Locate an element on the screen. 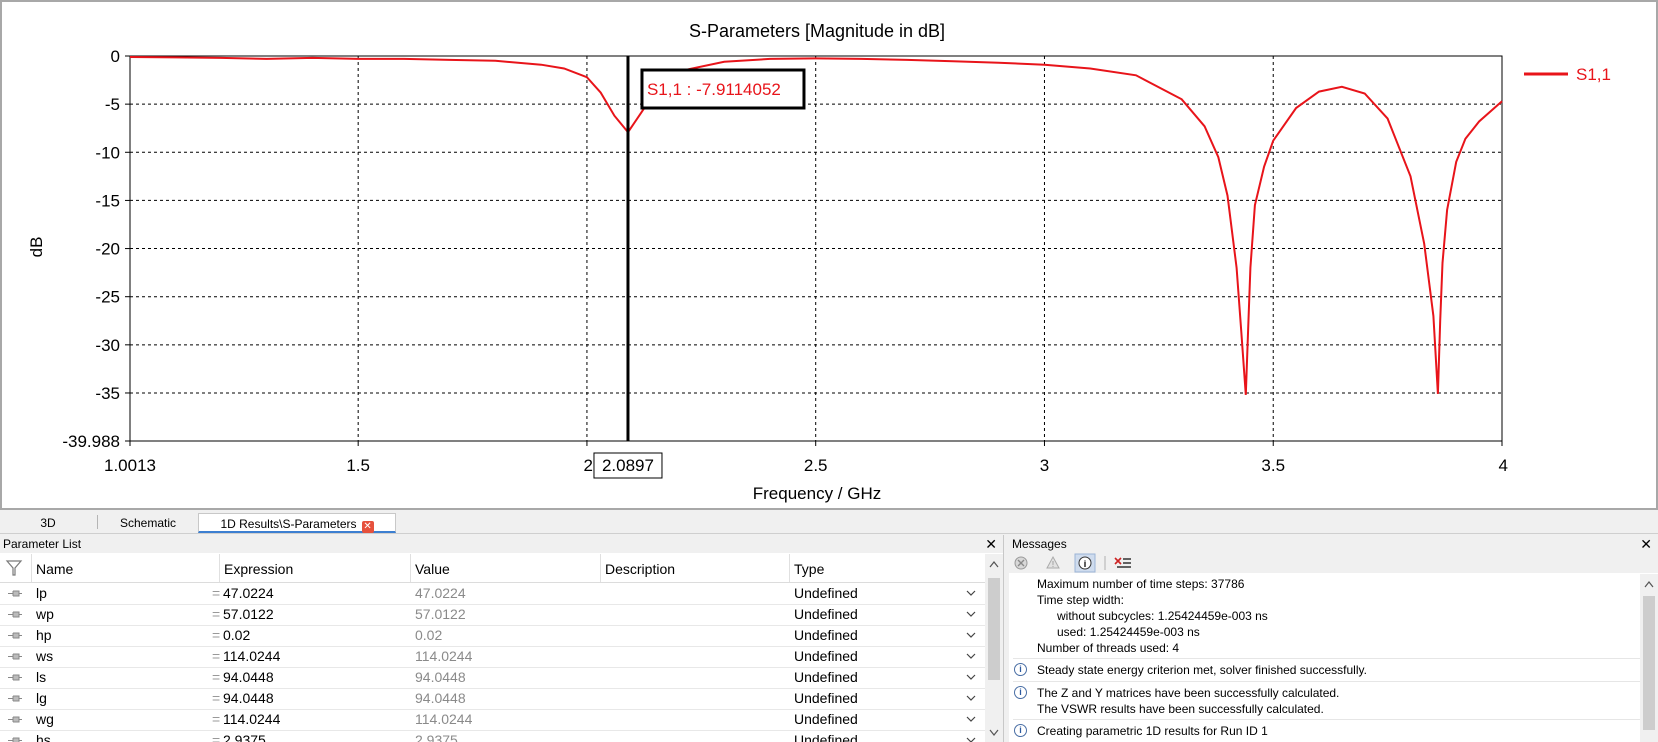 The height and width of the screenshot is (742, 1658). param-name: lg is located at coordinates (41, 698).